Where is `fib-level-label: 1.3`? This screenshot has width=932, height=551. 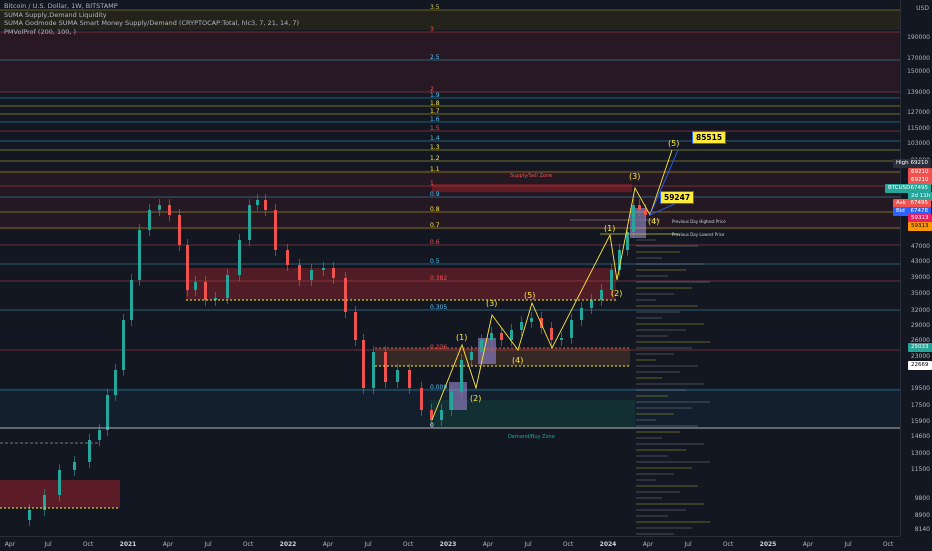 fib-level-label: 1.3 is located at coordinates (435, 147).